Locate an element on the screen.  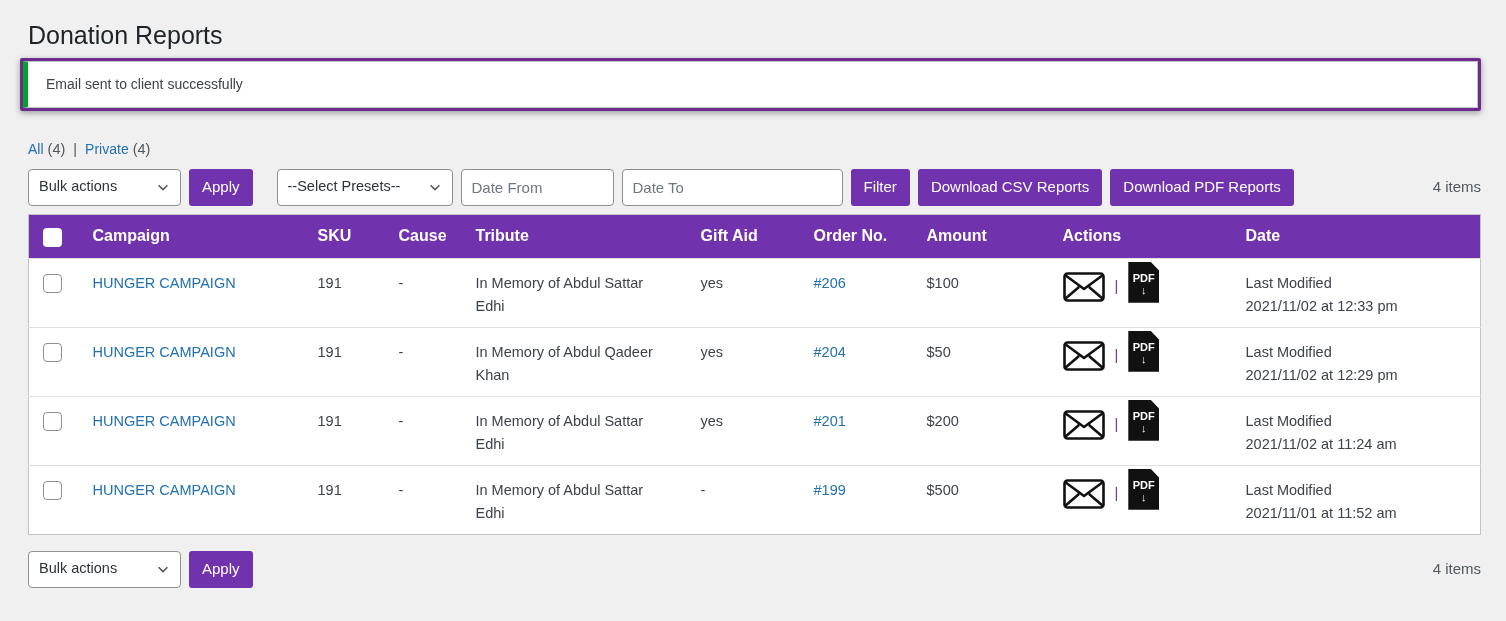
view-filter-link: All is located at coordinates (36, 149).